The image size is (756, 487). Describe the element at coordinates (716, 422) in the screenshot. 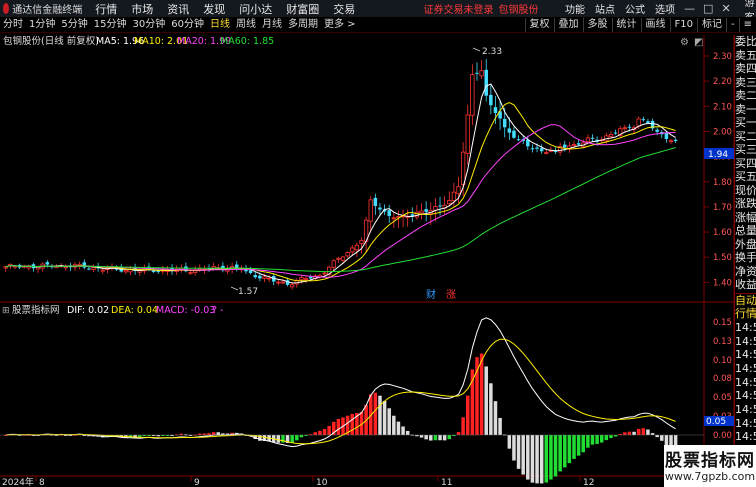

I see `indicator-value-tag: 0.05` at that location.